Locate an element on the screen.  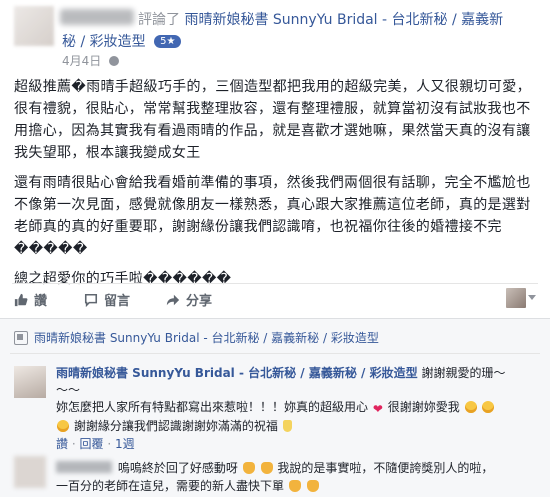
reply-text: 一百分的老師在這兒，需要的新人盡快下單 is located at coordinates (170, 486).